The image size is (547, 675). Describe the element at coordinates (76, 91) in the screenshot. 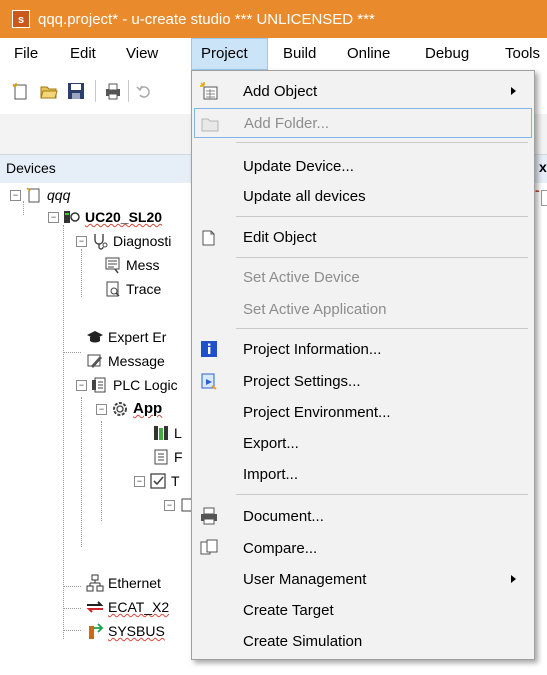

I see `save-icon` at that location.